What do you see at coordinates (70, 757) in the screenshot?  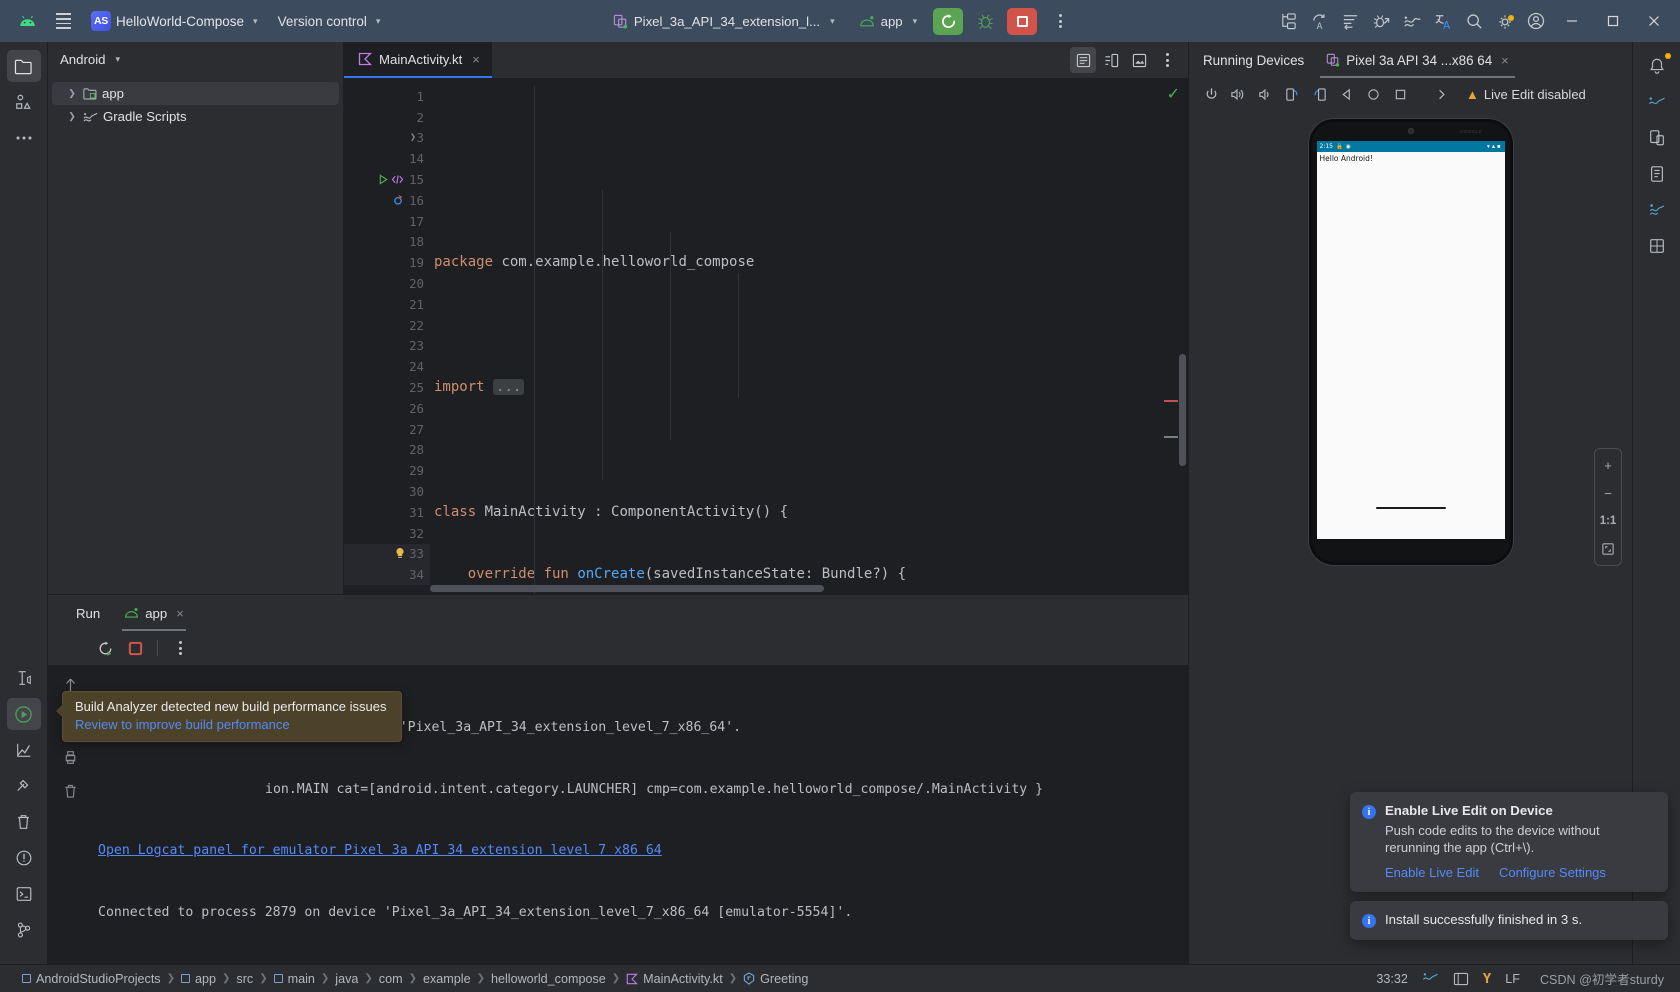 I see `console-print-icon` at bounding box center [70, 757].